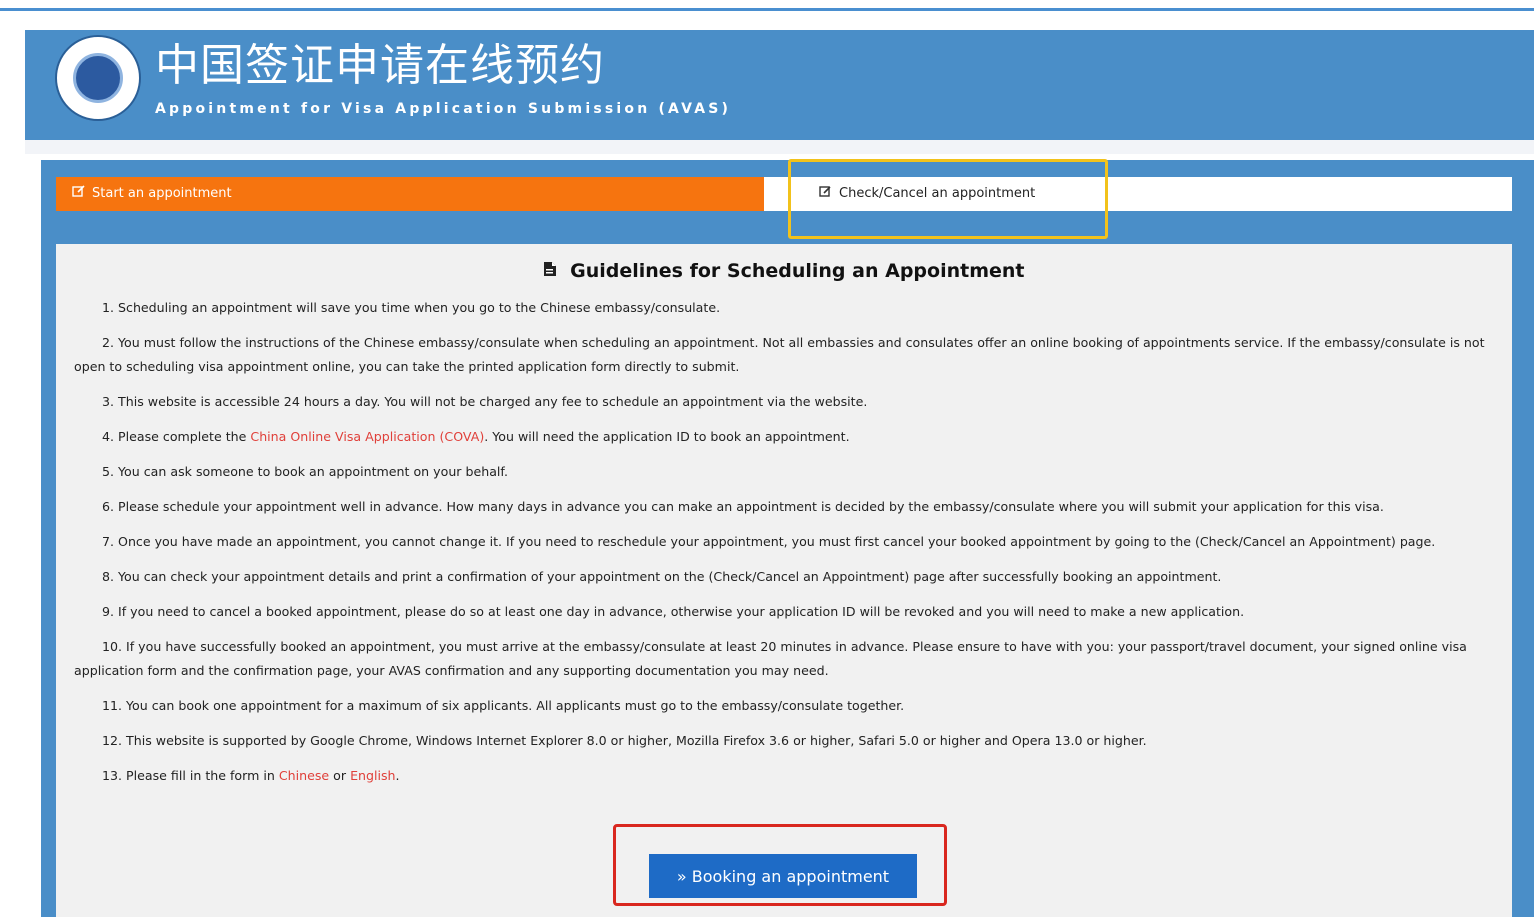  Describe the element at coordinates (367, 436) in the screenshot. I see `cova-link: China Online Visa Application (COVA)` at that location.